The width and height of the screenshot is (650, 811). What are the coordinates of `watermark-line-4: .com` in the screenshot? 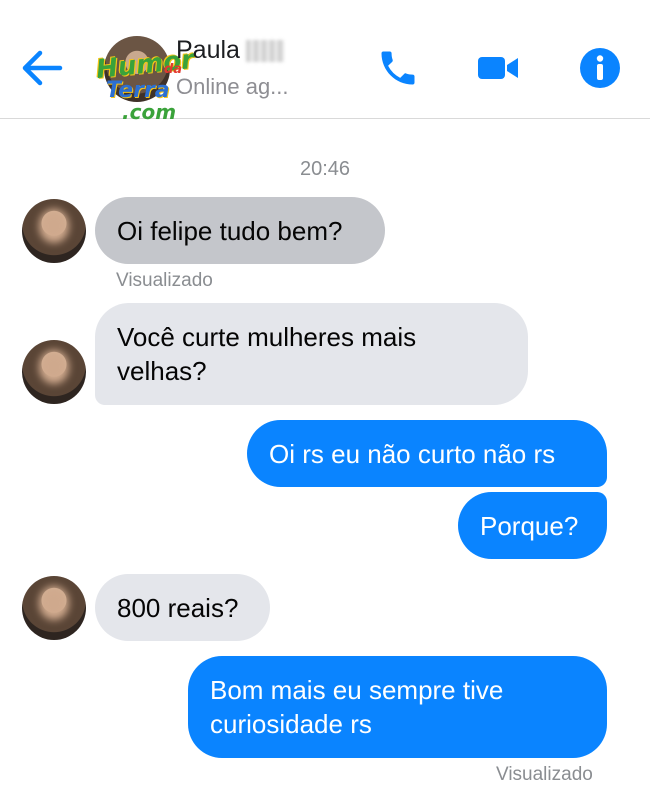 It's located at (149, 112).